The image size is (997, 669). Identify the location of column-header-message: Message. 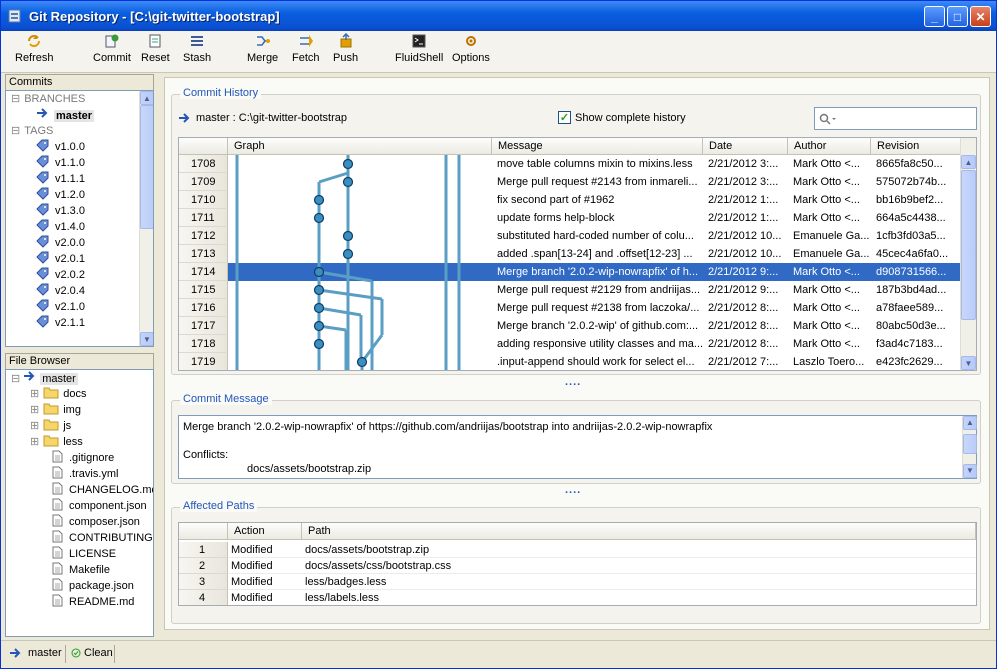
(597, 146).